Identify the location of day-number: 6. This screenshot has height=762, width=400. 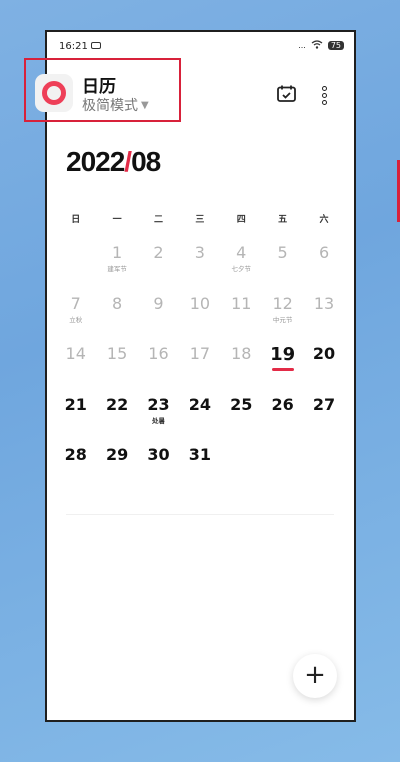
(324, 252).